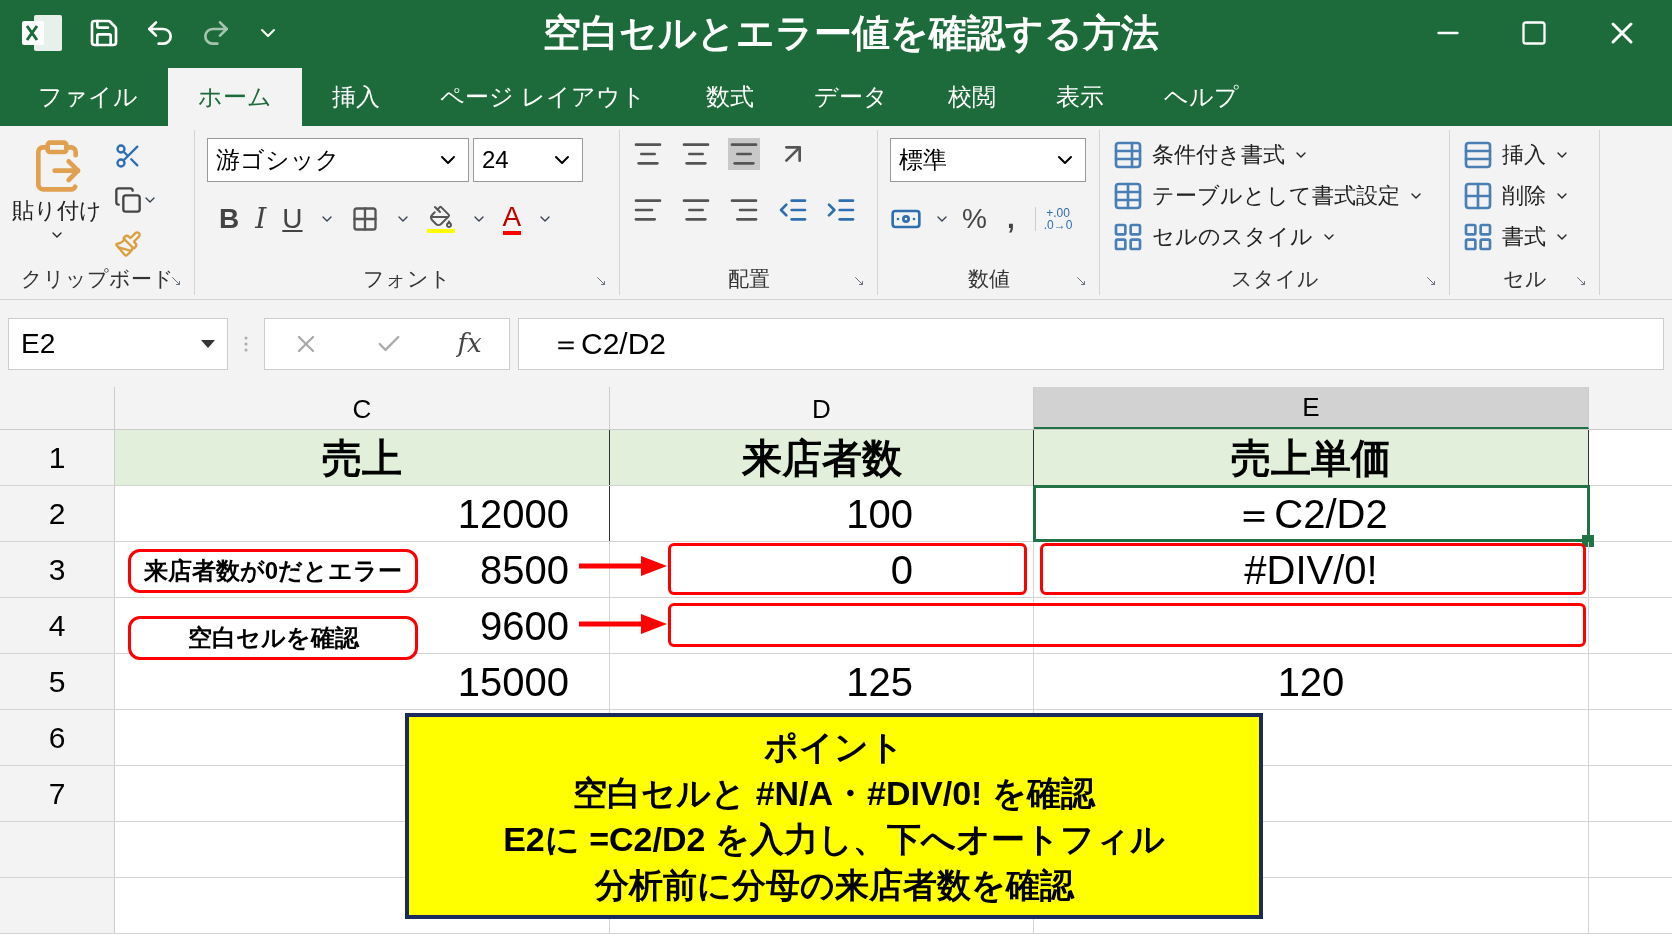 The image size is (1672, 941). Describe the element at coordinates (57, 793) in the screenshot. I see `row-header: 7` at that location.